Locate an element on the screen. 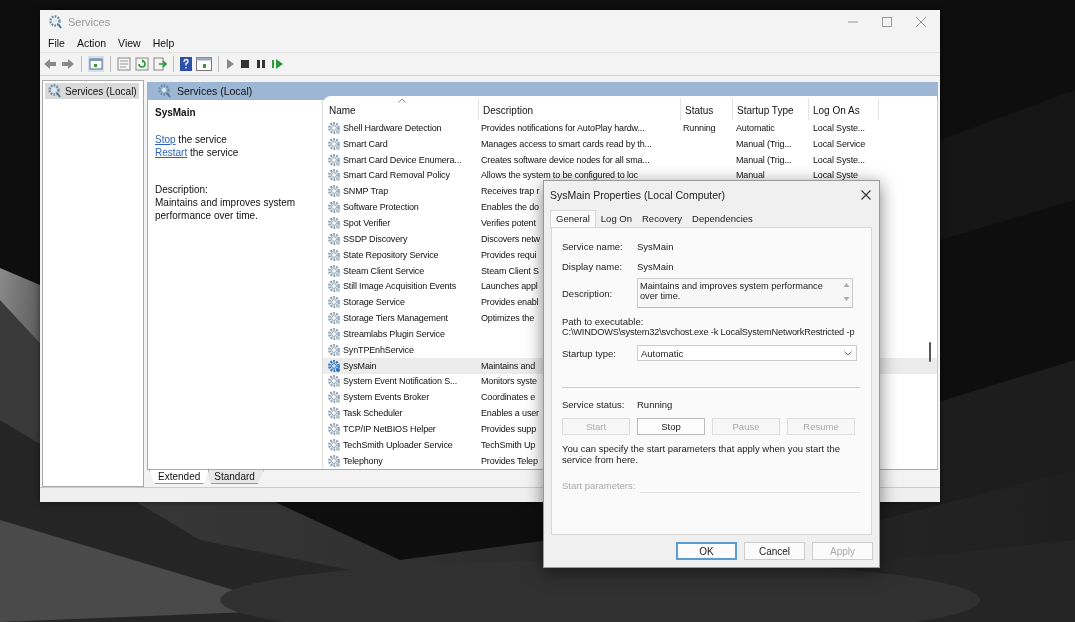 The height and width of the screenshot is (622, 1075). status-value: Running is located at coordinates (655, 404).